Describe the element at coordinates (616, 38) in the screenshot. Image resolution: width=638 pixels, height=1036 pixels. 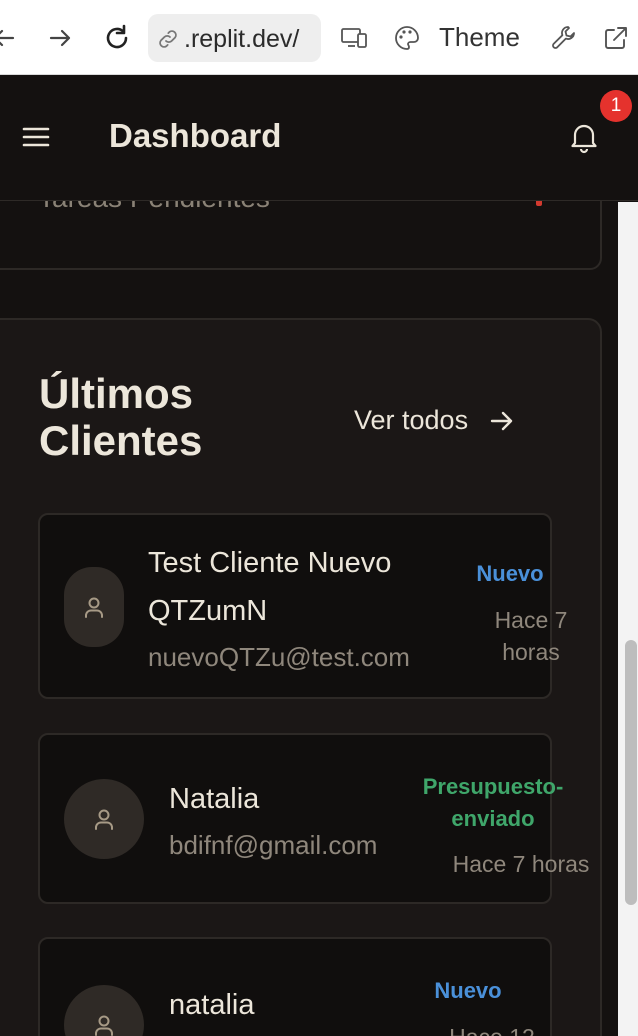
I see `external-link-icon` at that location.